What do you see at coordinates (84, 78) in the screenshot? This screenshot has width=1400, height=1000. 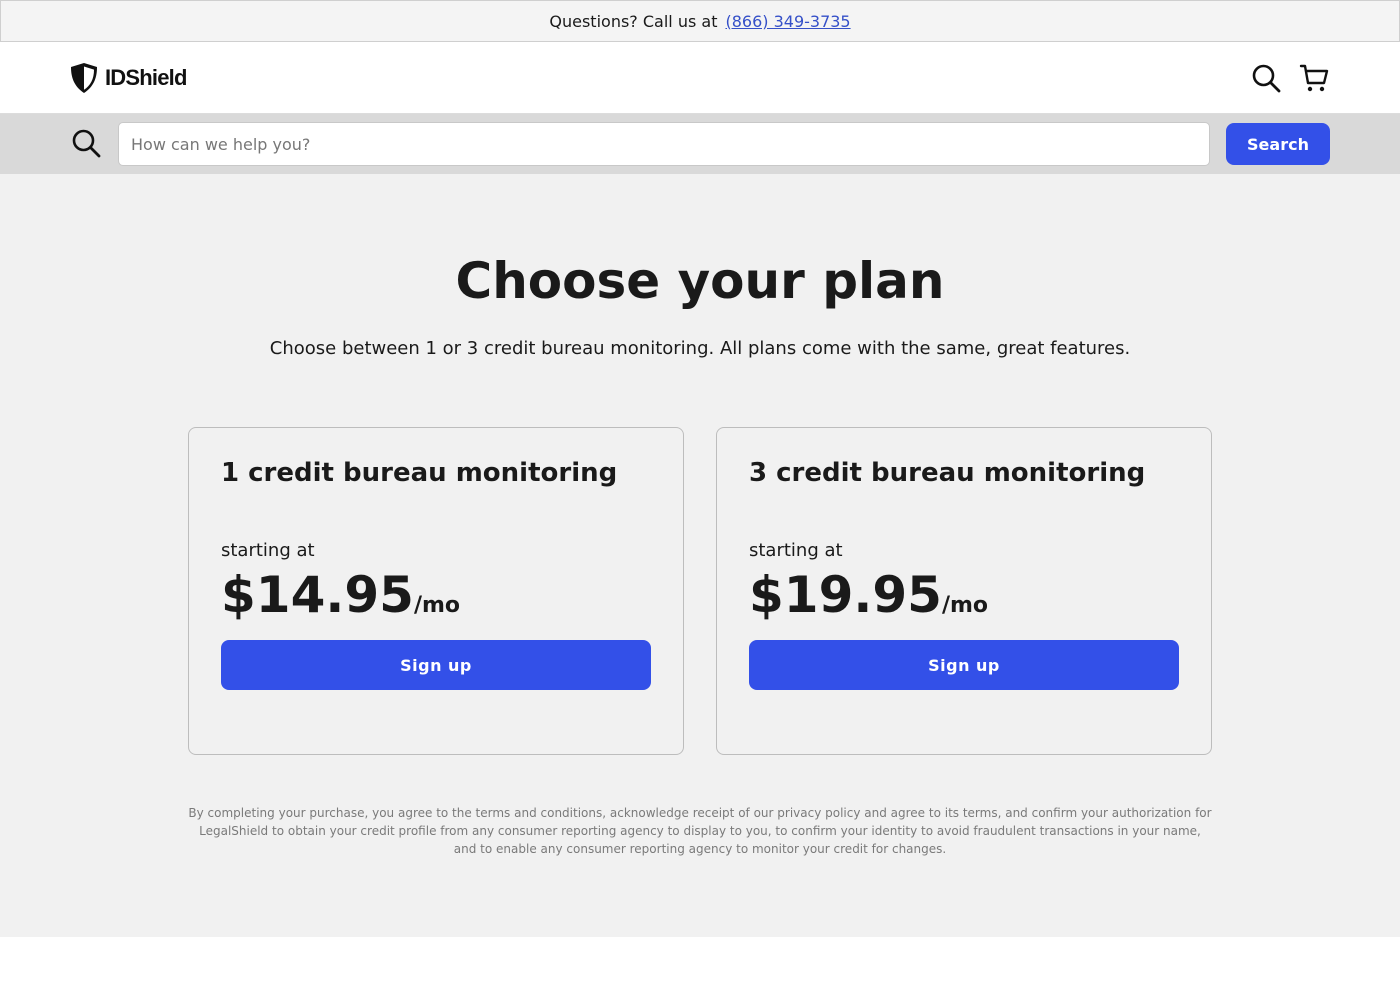 I see `shield-icon` at bounding box center [84, 78].